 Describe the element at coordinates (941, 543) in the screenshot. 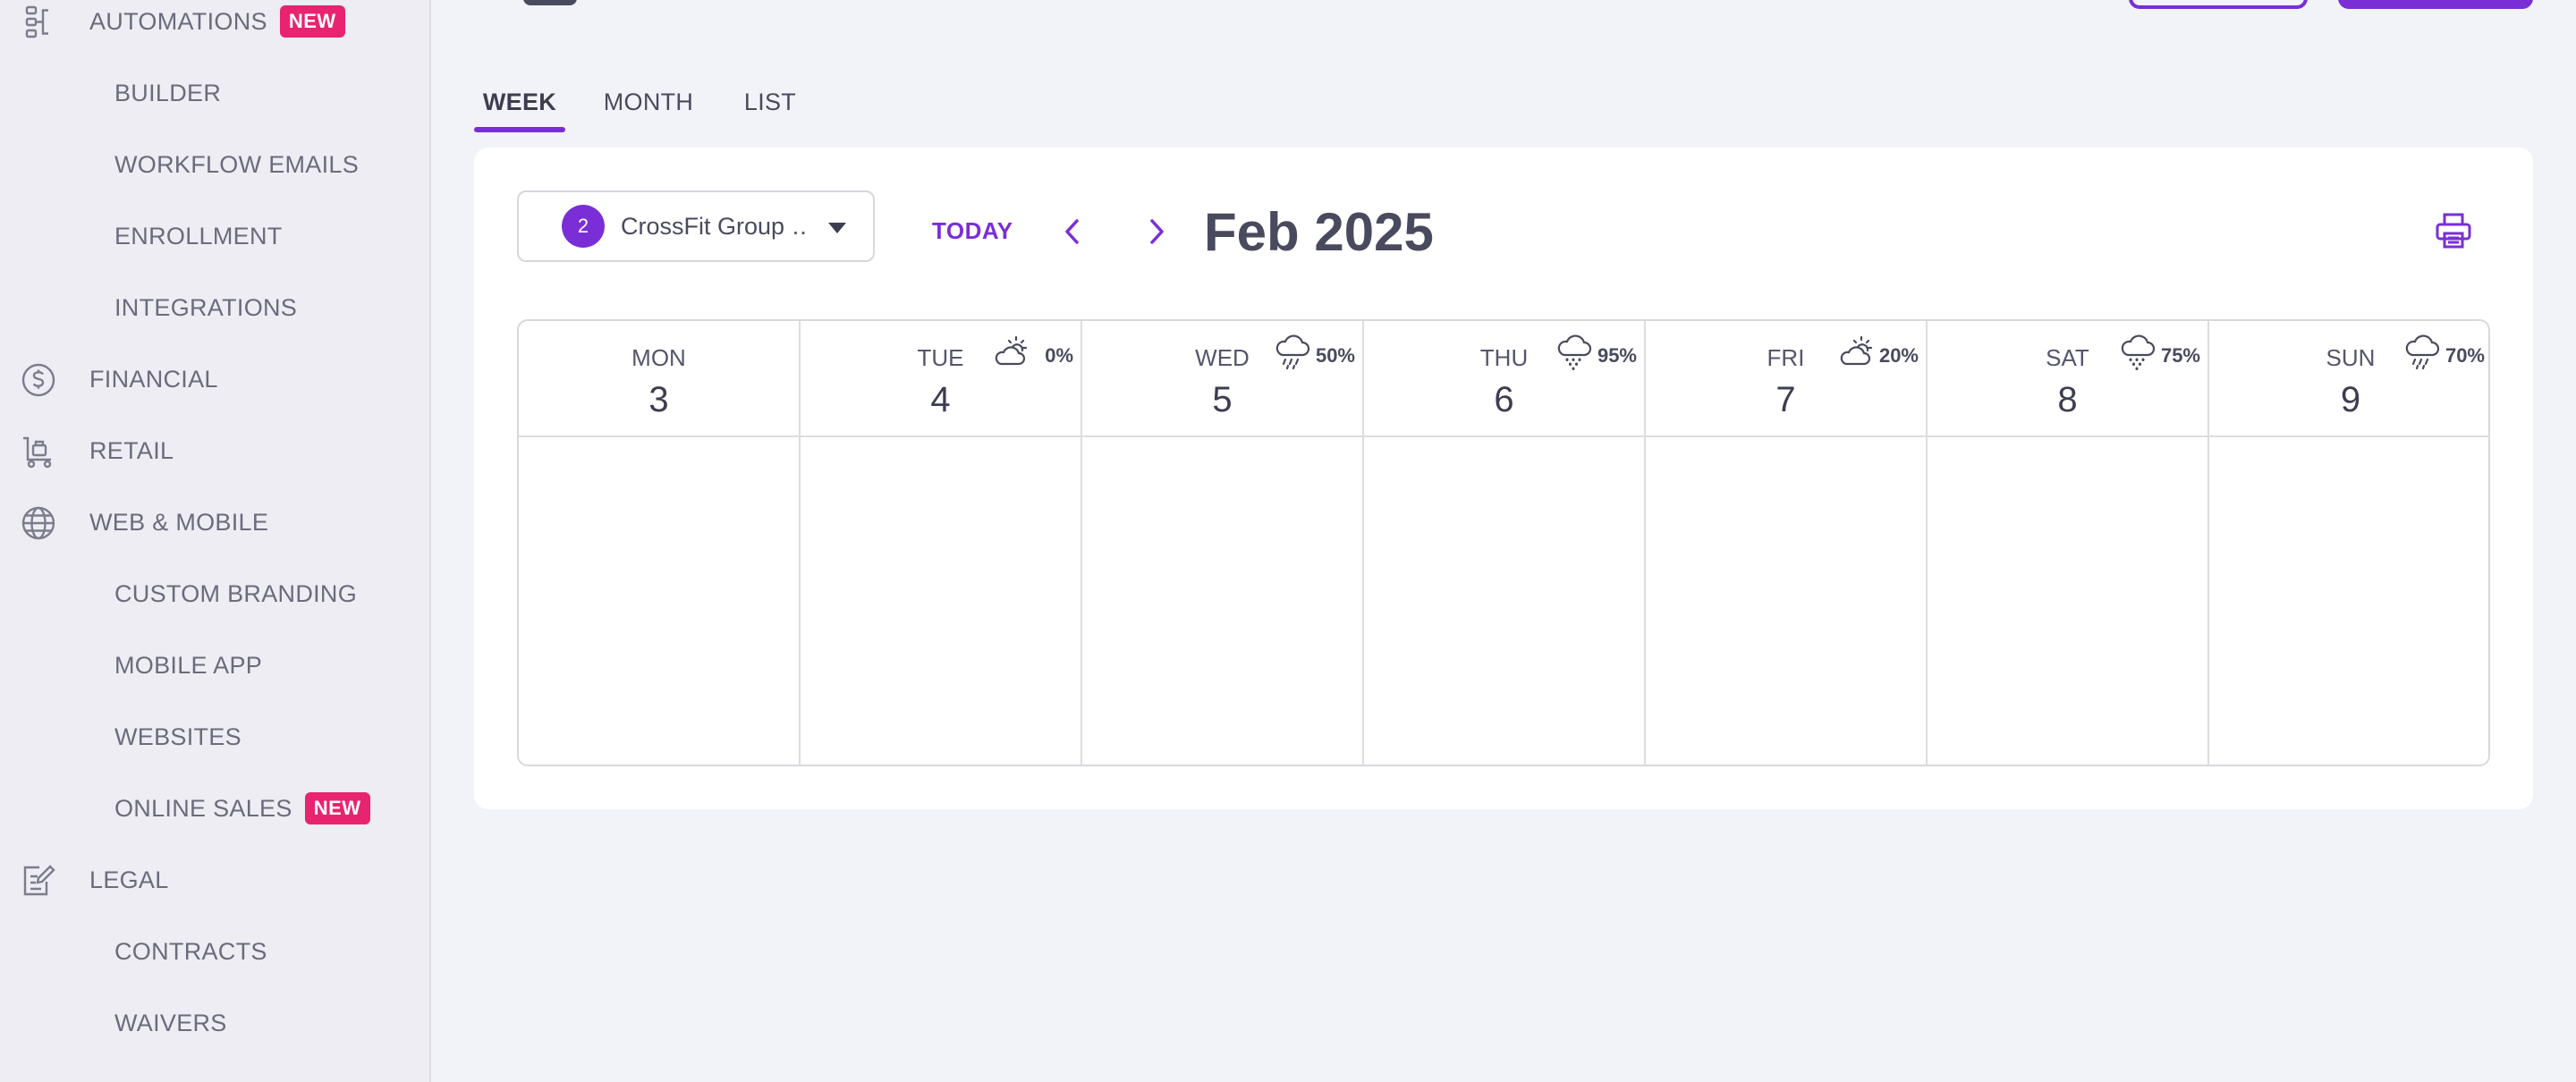

I see `day-column-tue: 0% TUE 4` at that location.